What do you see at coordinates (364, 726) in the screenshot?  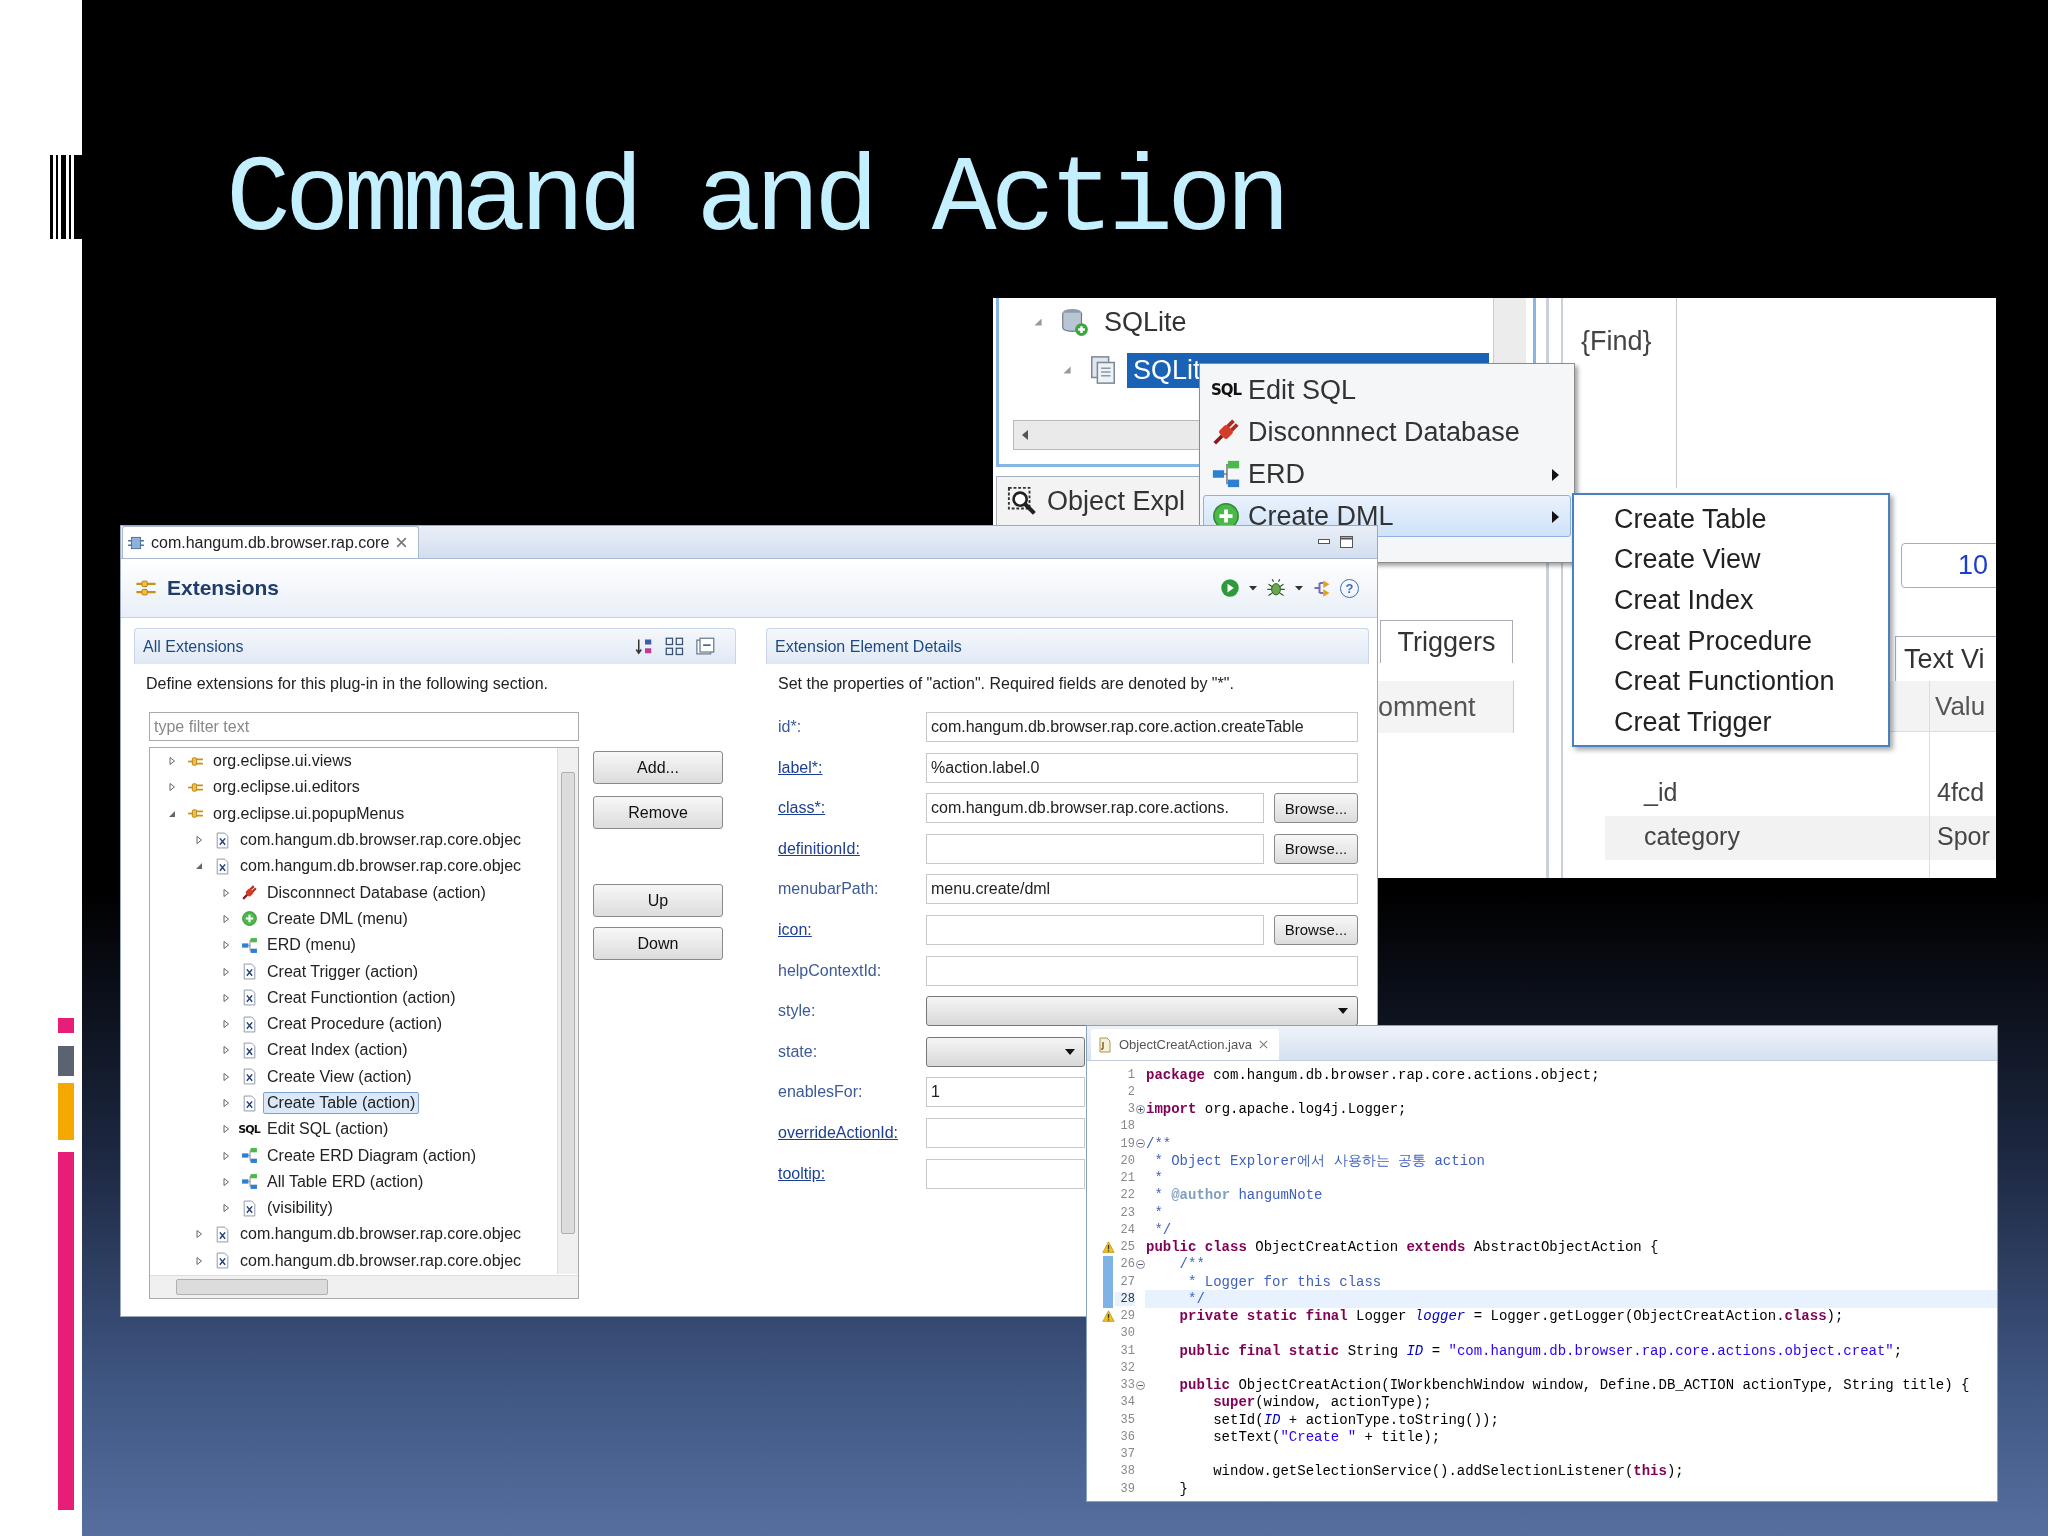 I see `filter-field: type filter text` at bounding box center [364, 726].